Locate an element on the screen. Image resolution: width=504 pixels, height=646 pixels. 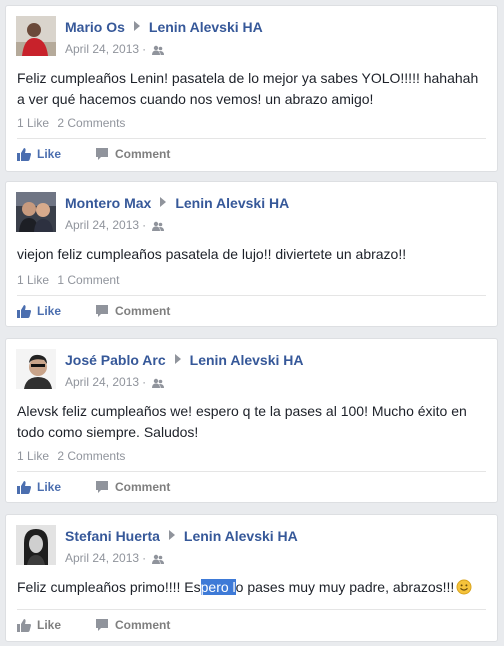
post-stats: 1 Like 1 Comment is located at coordinates (70, 280).